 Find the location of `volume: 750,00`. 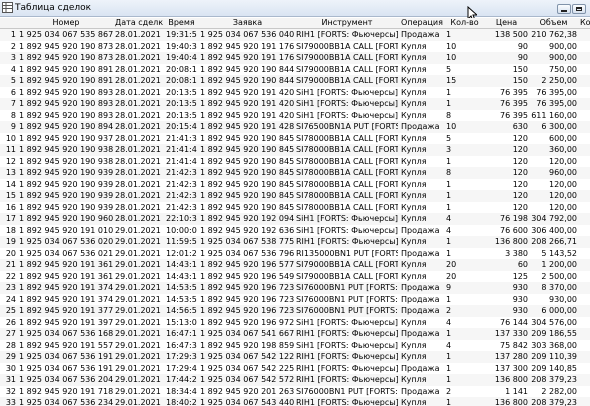

volume: 750,00 is located at coordinates (563, 69).